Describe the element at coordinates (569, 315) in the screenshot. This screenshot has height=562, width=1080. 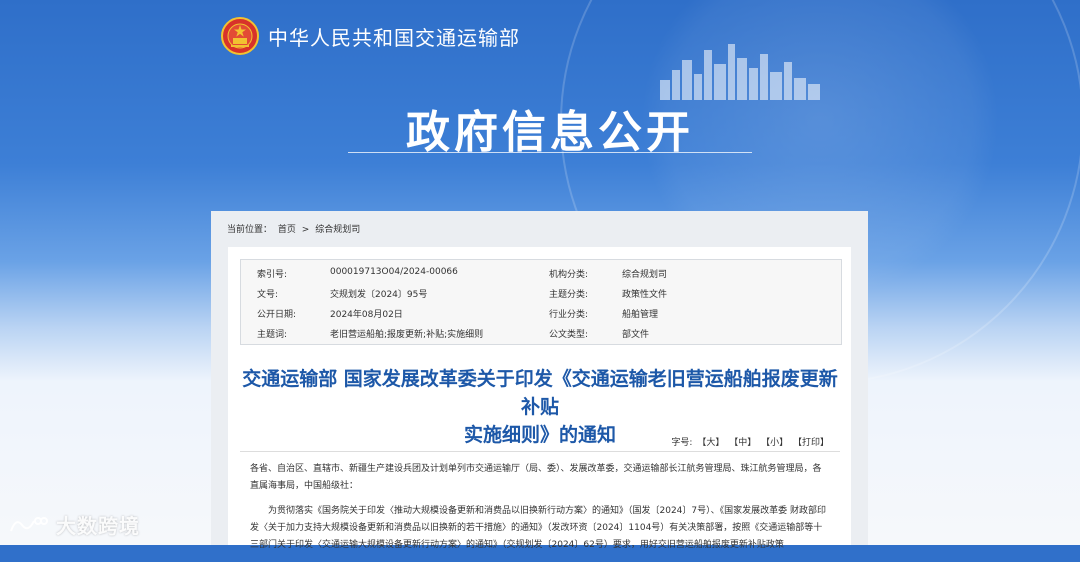
I see `metadata-key: 行业分类:` at that location.